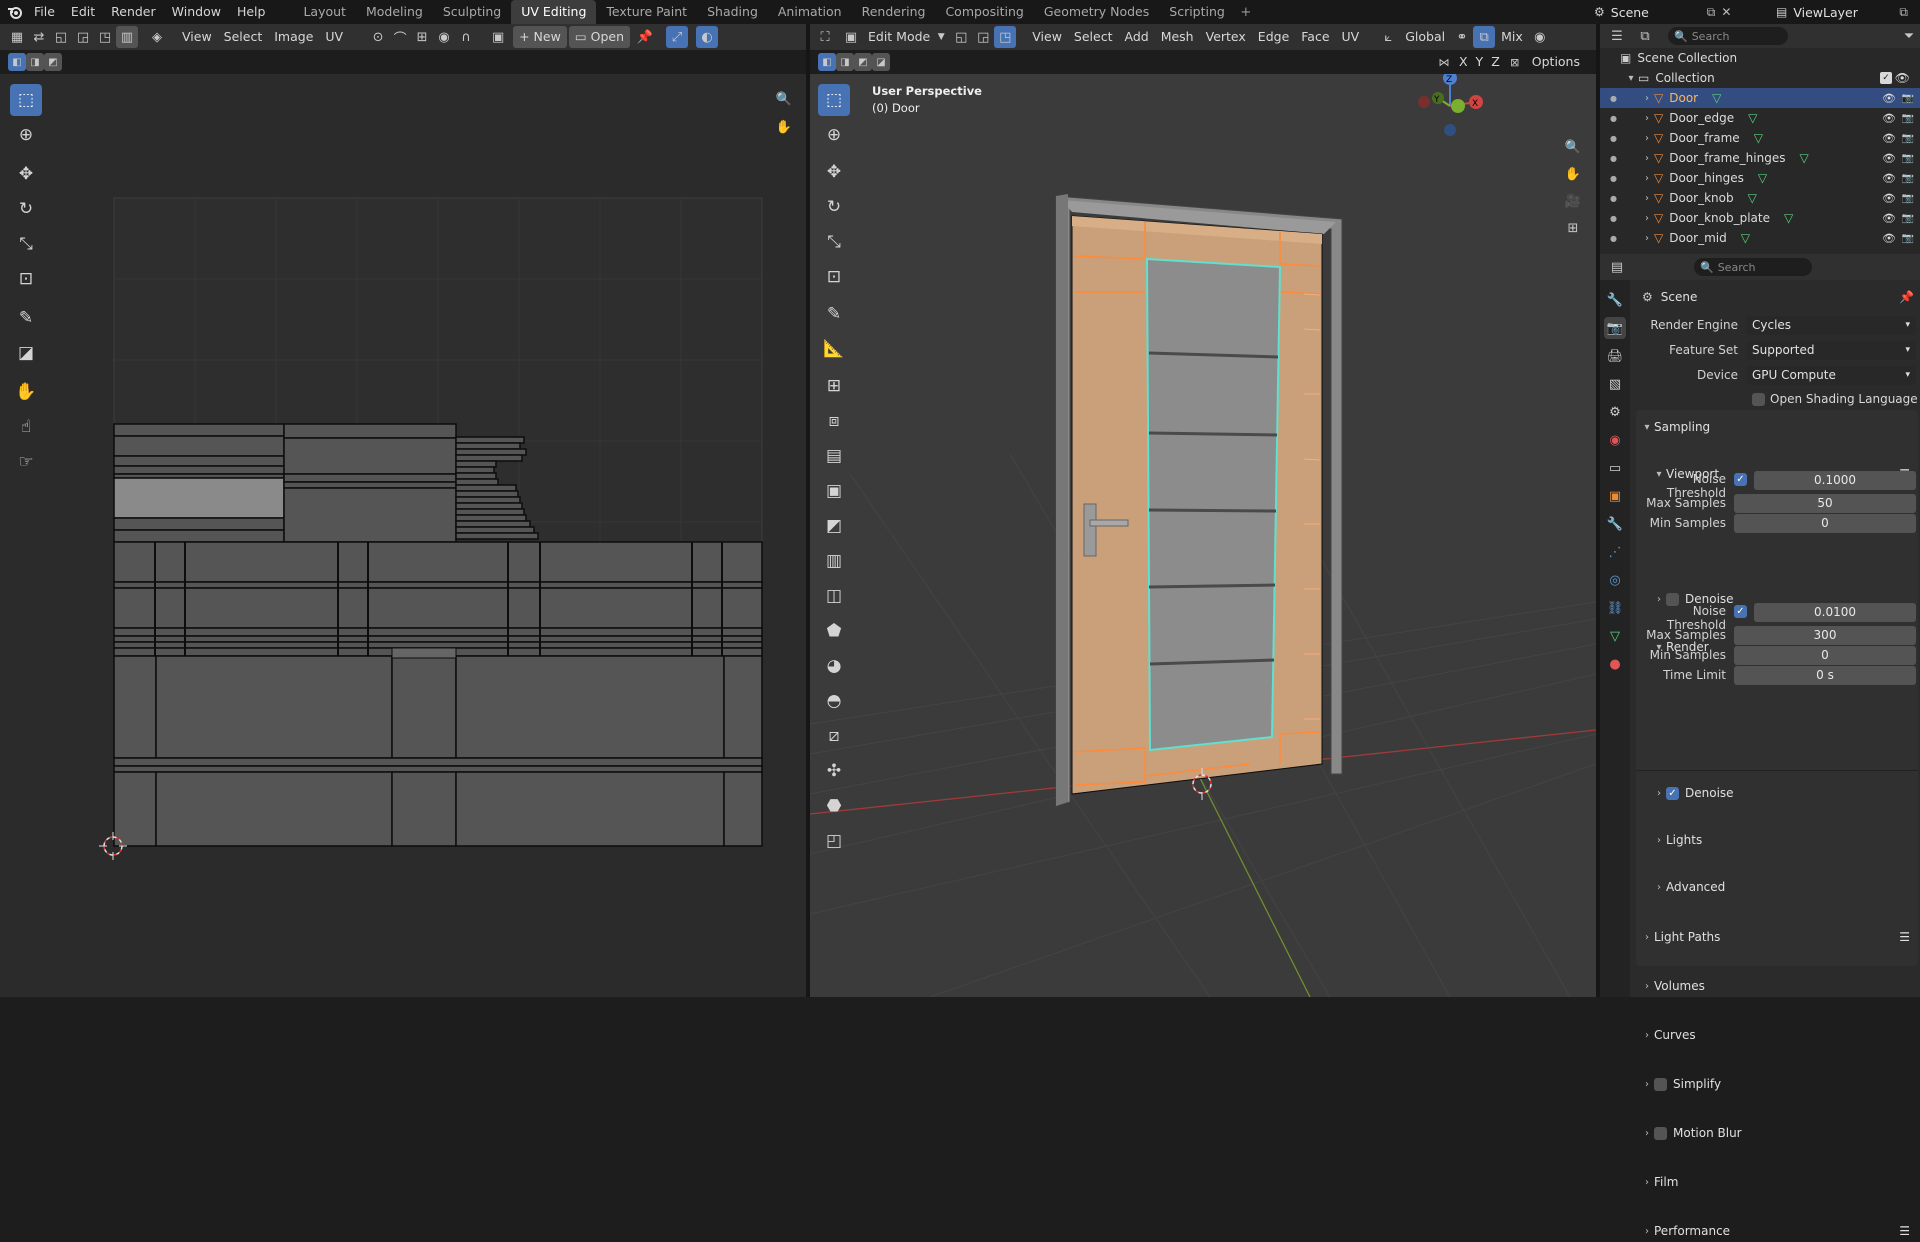  What do you see at coordinates (1425, 37) in the screenshot?
I see `orientation-selector: Global` at bounding box center [1425, 37].